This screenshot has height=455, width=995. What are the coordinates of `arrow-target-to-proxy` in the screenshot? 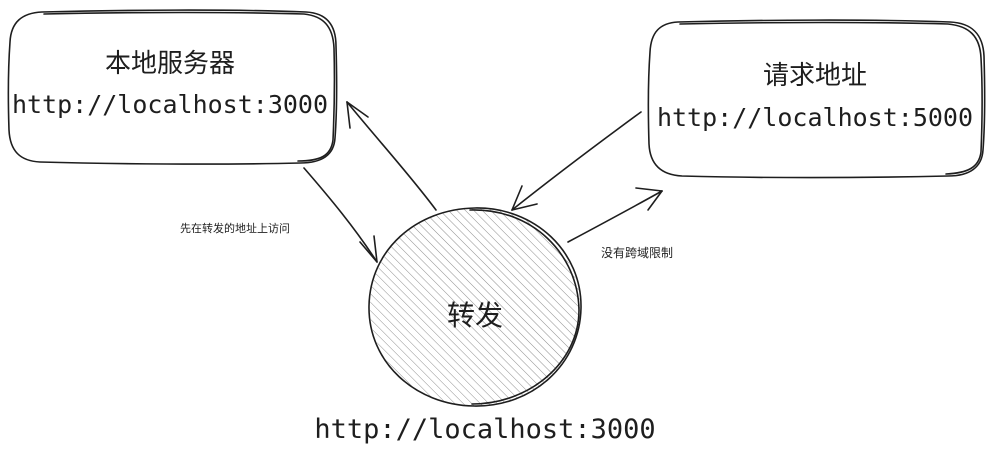 It's located at (576, 161).